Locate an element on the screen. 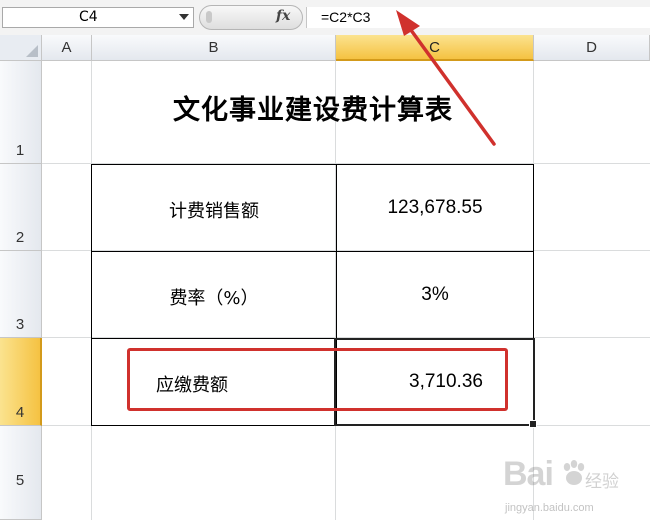 The width and height of the screenshot is (650, 520). watermark-suffix: 经验 is located at coordinates (602, 482).